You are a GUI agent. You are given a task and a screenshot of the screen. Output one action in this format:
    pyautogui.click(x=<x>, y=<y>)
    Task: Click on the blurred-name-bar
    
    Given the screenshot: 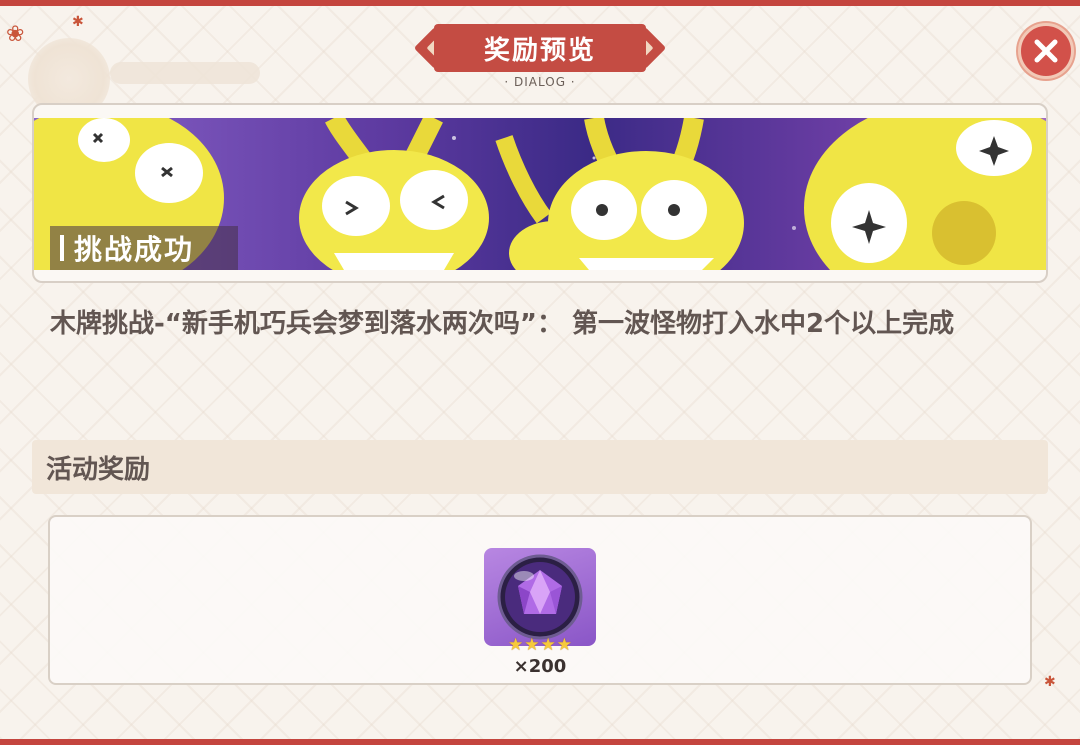 What is the action you would take?
    pyautogui.click(x=185, y=73)
    